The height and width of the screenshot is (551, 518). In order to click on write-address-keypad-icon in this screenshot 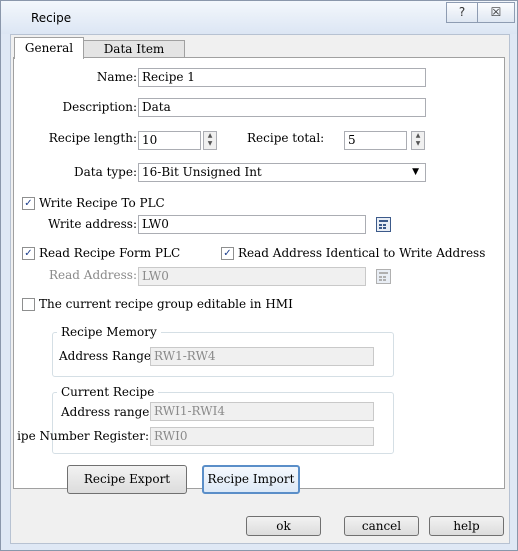, I will do `click(383, 224)`.